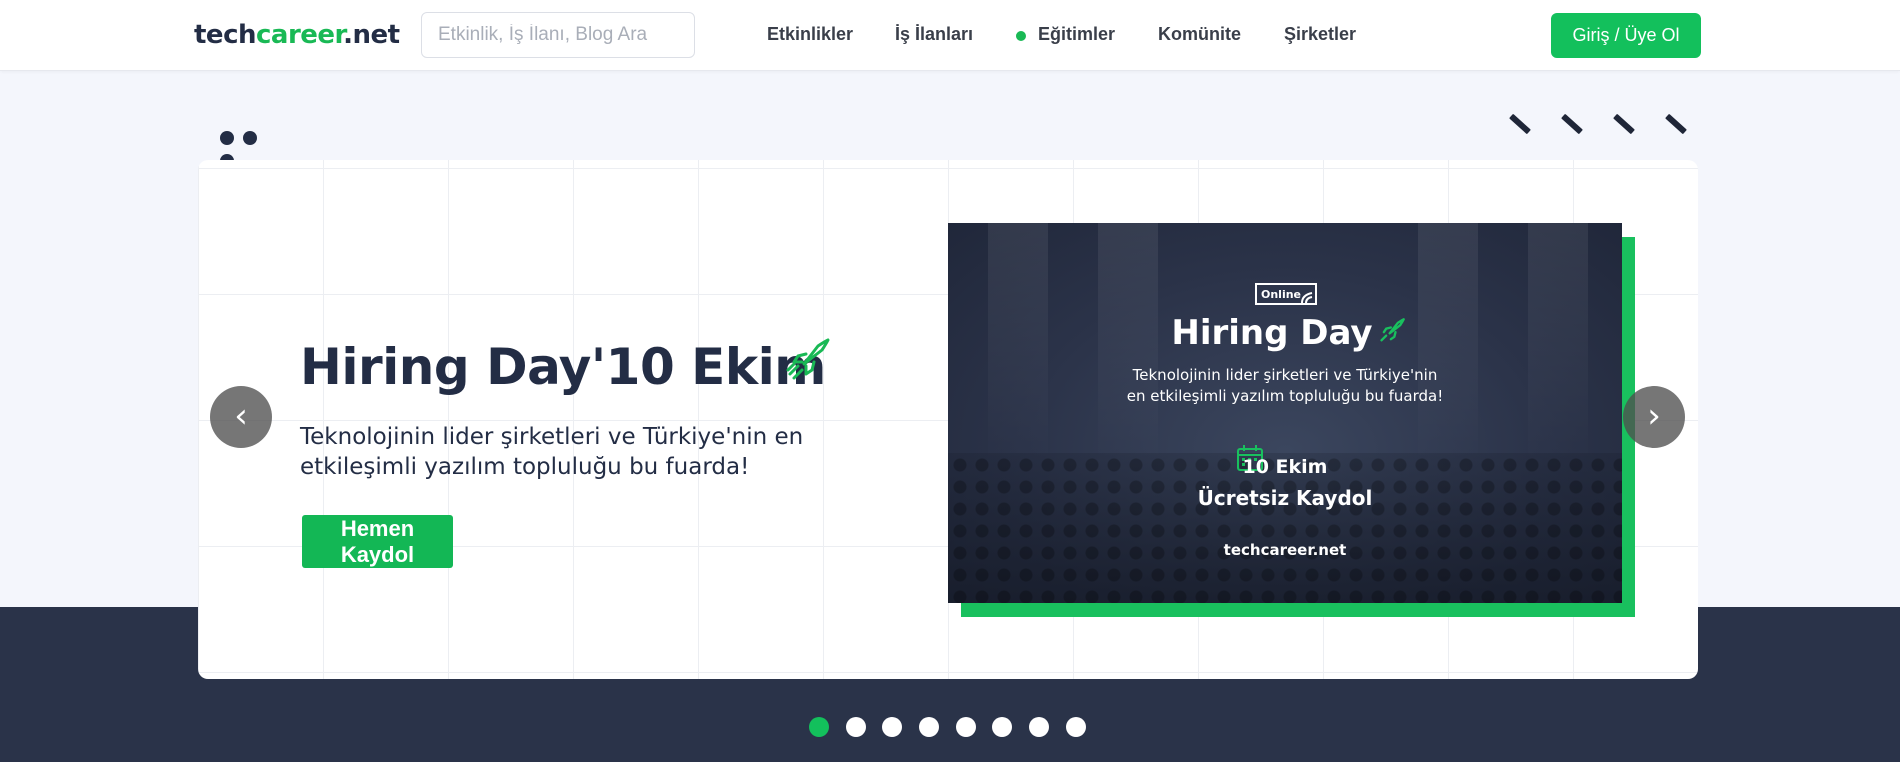 The image size is (1900, 762). What do you see at coordinates (1285, 550) in the screenshot?
I see `banner-site-name: techcareer.net` at bounding box center [1285, 550].